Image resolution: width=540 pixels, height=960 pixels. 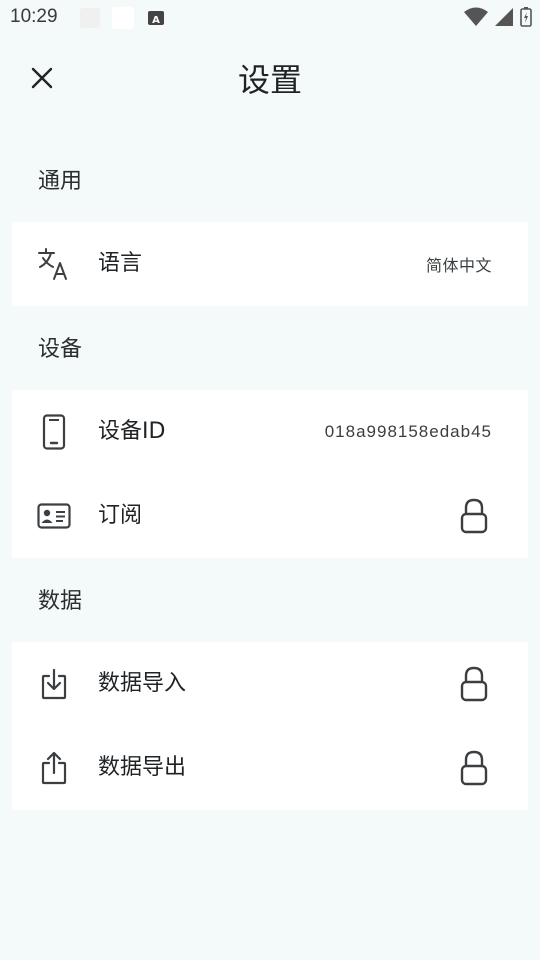 What do you see at coordinates (60, 349) in the screenshot?
I see `section-header-device: 设备` at bounding box center [60, 349].